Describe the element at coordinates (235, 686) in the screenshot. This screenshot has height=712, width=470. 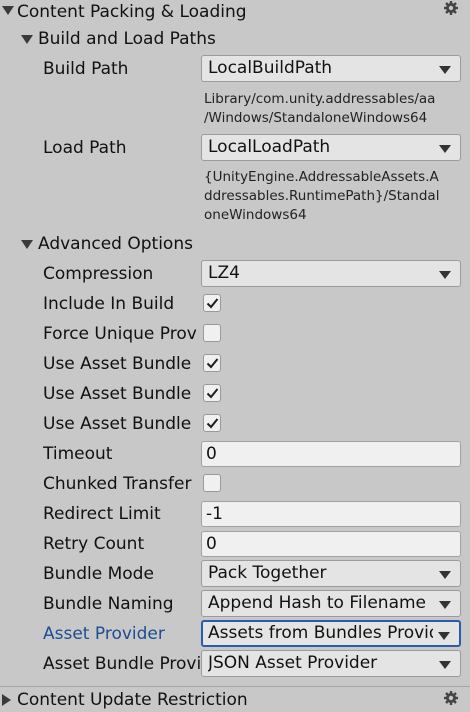
I see `section-divider` at that location.